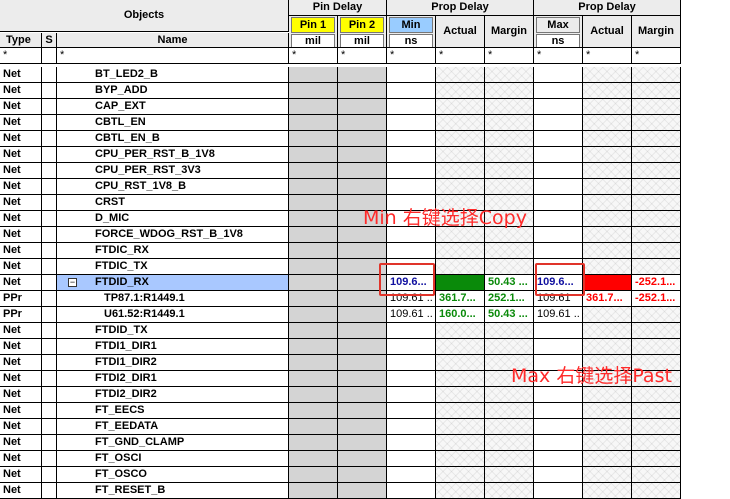  I want to click on collapse-expander-icon: −, so click(72, 282).